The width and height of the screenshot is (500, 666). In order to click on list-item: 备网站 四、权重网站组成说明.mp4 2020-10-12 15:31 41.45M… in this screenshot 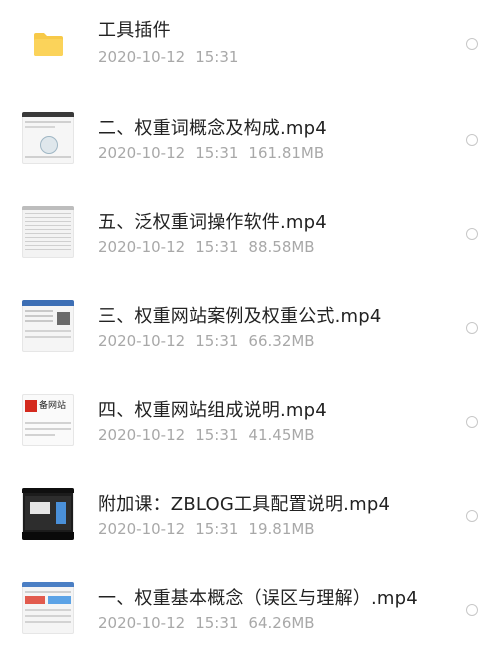, I will do `click(250, 423)`.